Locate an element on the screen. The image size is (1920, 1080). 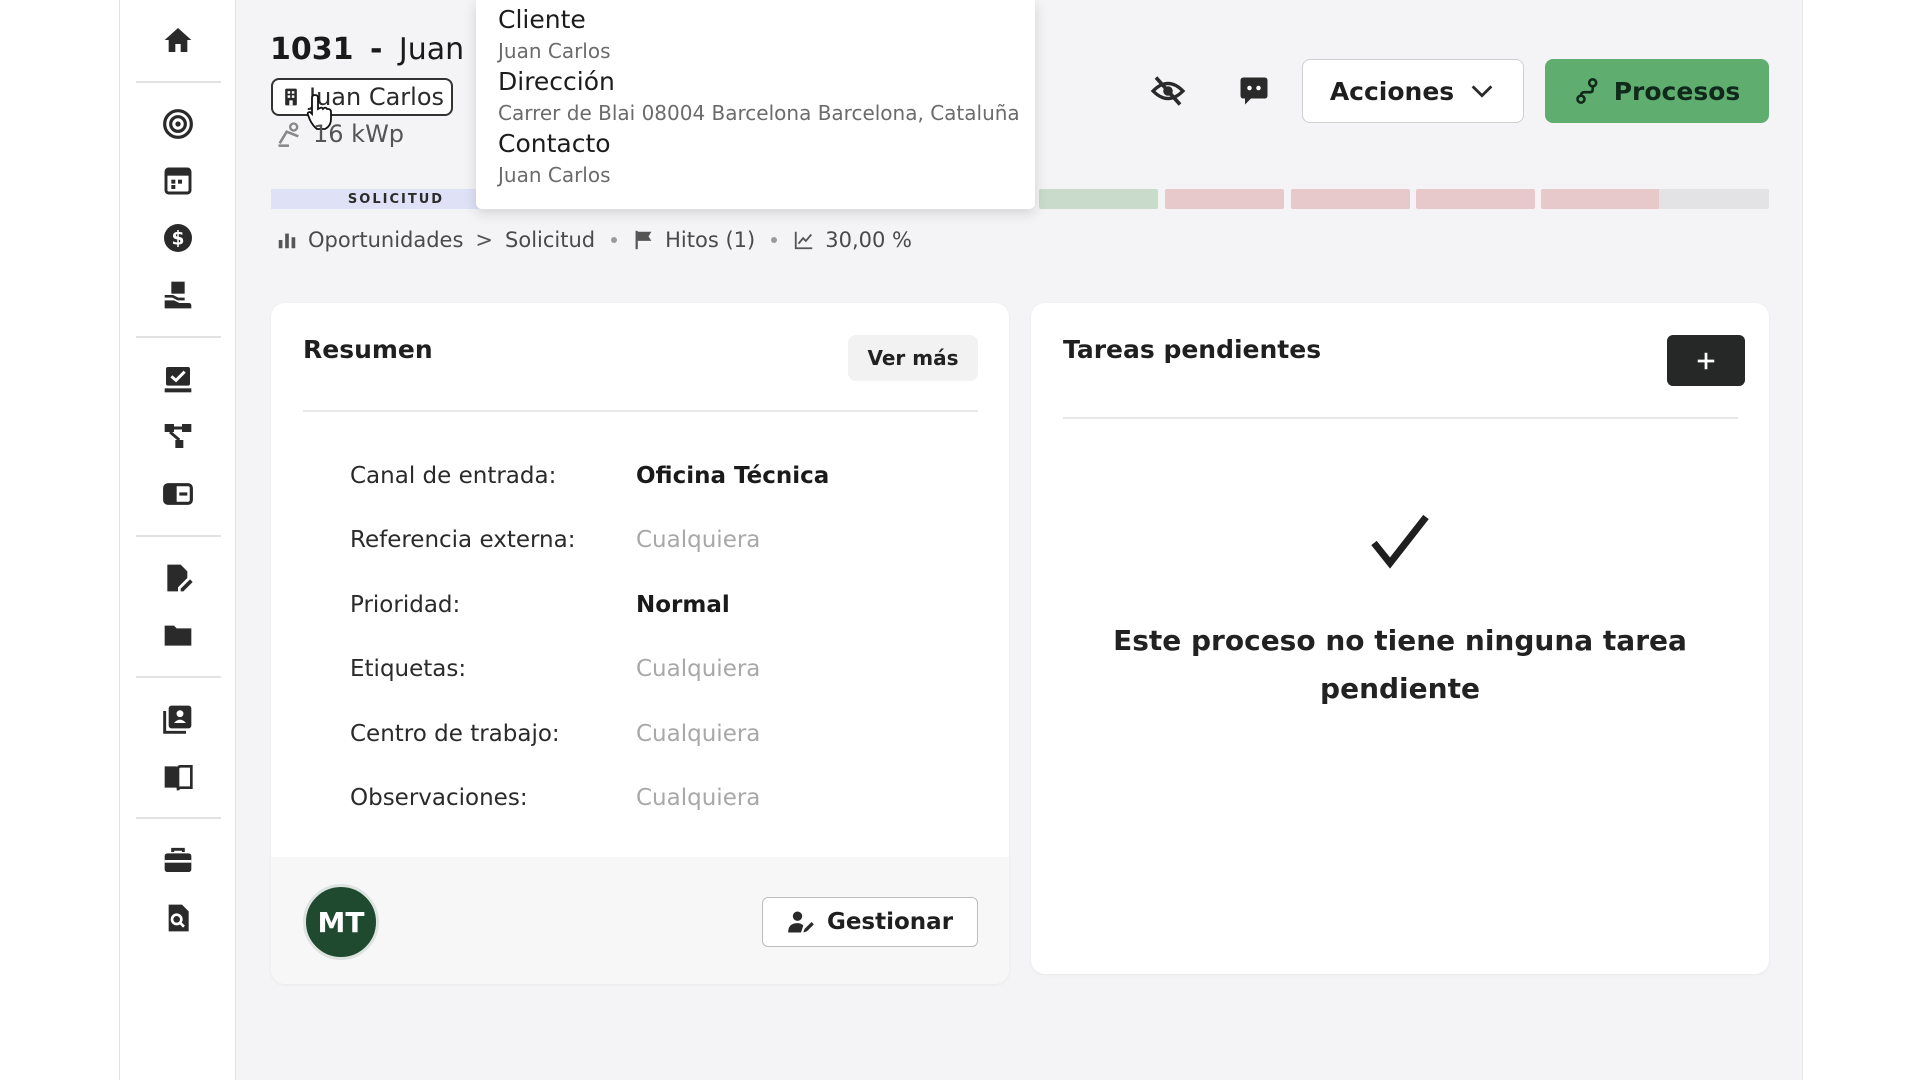
field-etiquetas: Etiquetas: Cualquiera is located at coordinates (630, 669).